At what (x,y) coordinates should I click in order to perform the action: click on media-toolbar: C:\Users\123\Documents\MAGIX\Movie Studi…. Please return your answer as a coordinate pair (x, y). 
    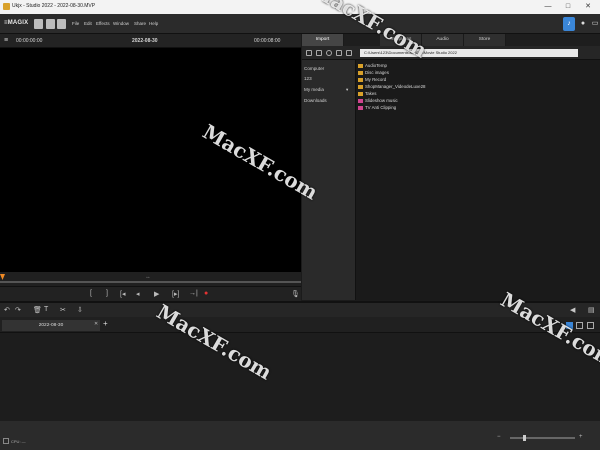
    Looking at the image, I should click on (451, 53).